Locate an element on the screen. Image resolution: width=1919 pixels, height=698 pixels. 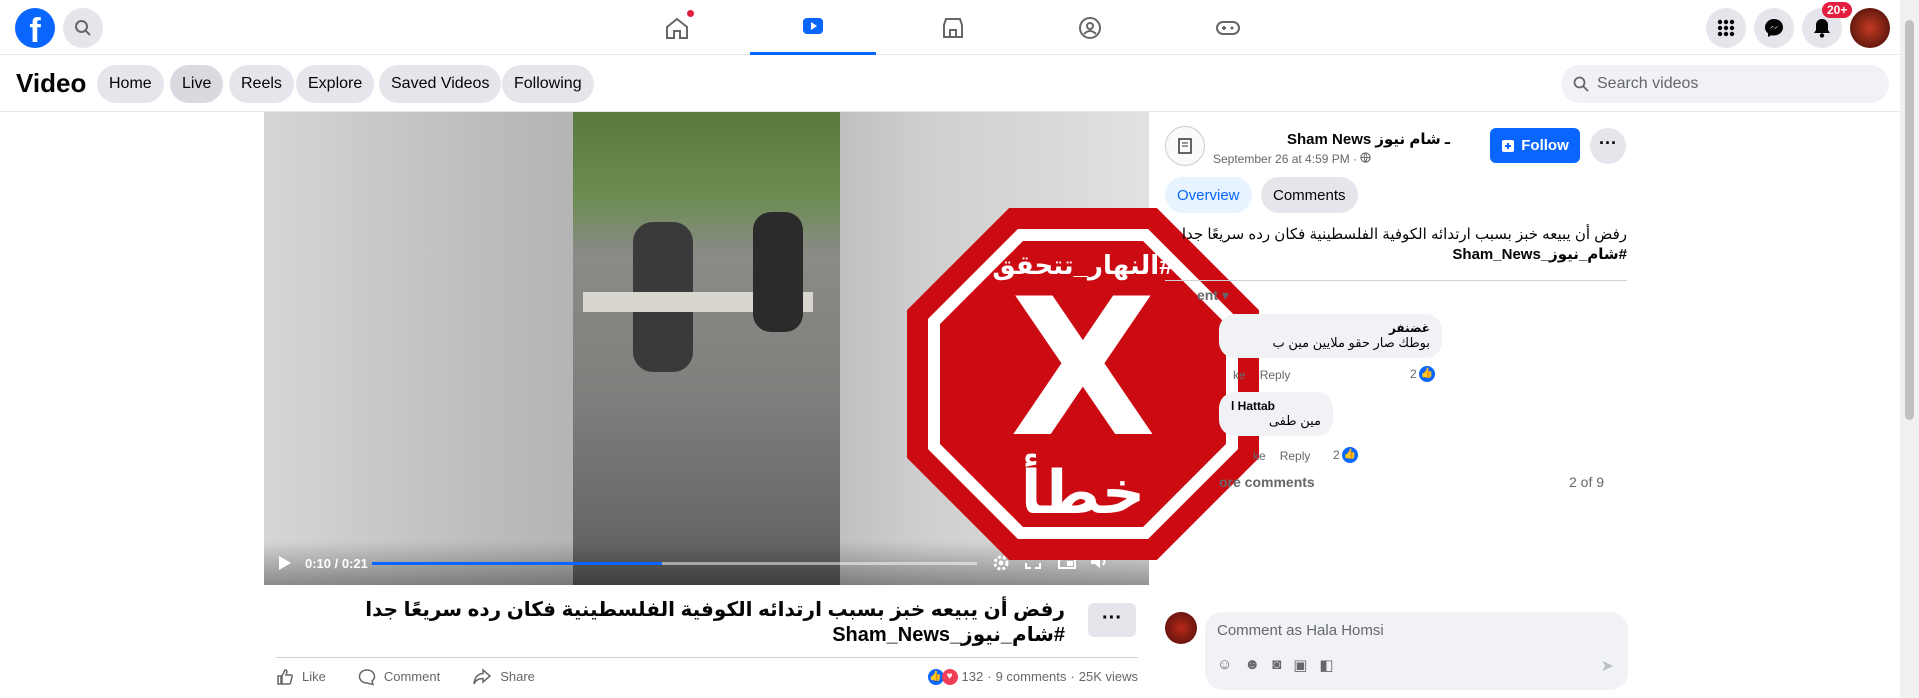
gaming-icon is located at coordinates (1228, 27).